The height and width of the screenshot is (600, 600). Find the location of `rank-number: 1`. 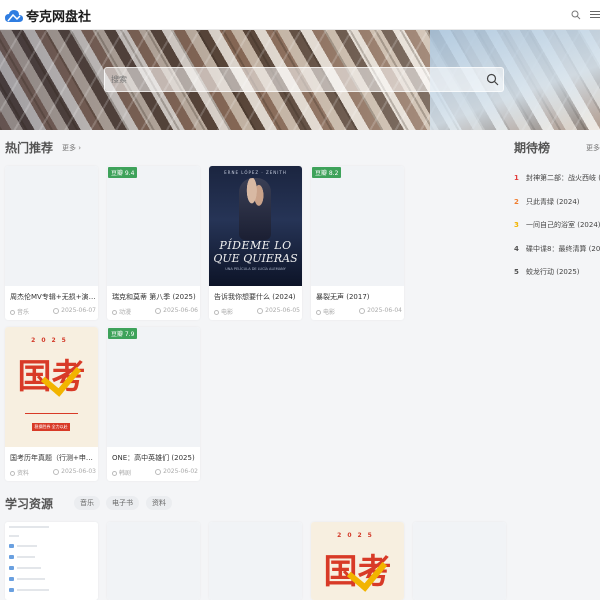

rank-number: 1 is located at coordinates (516, 178).